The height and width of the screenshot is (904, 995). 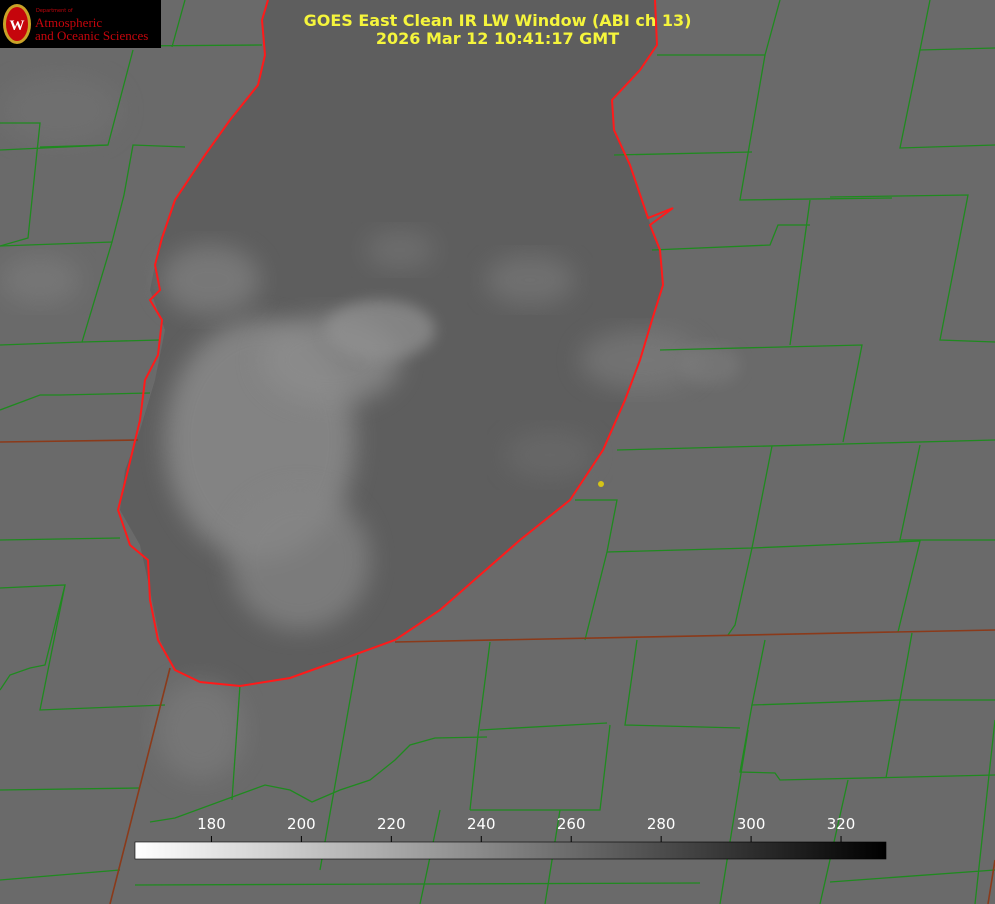 I want to click on title-timestamp: 2026 Mar 12 10:41:17 GMT, so click(x=497, y=38).